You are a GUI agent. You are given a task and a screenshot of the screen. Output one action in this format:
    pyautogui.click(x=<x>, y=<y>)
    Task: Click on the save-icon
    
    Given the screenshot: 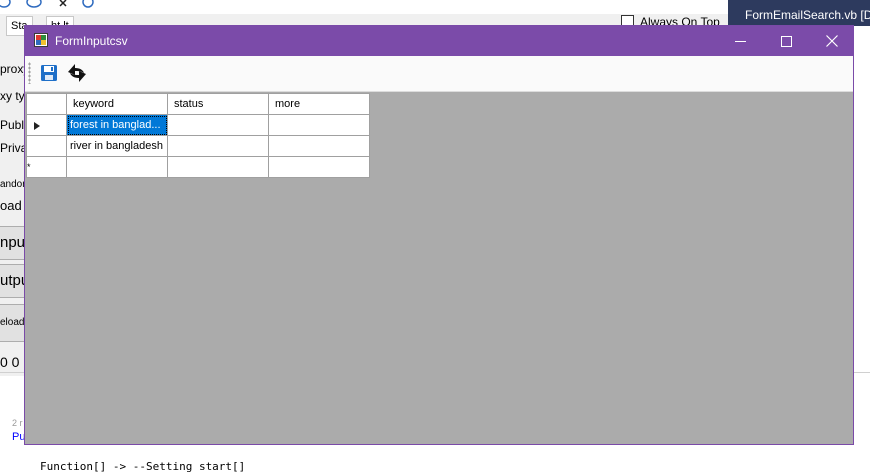 What is the action you would take?
    pyautogui.click(x=49, y=73)
    